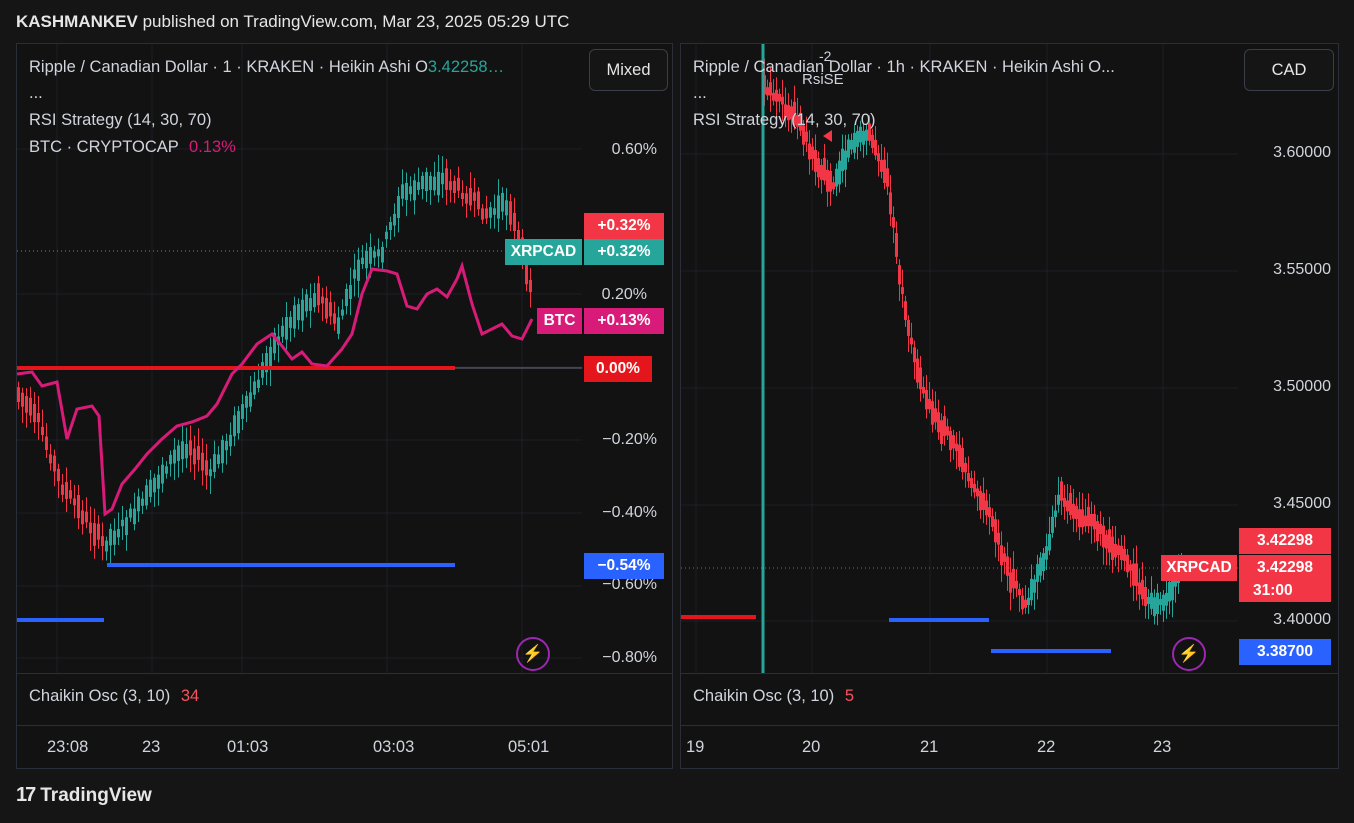 This screenshot has width=1354, height=823. What do you see at coordinates (120, 120) in the screenshot?
I see `left-indicator-label: RSI Strategy (14, 30, 70)` at bounding box center [120, 120].